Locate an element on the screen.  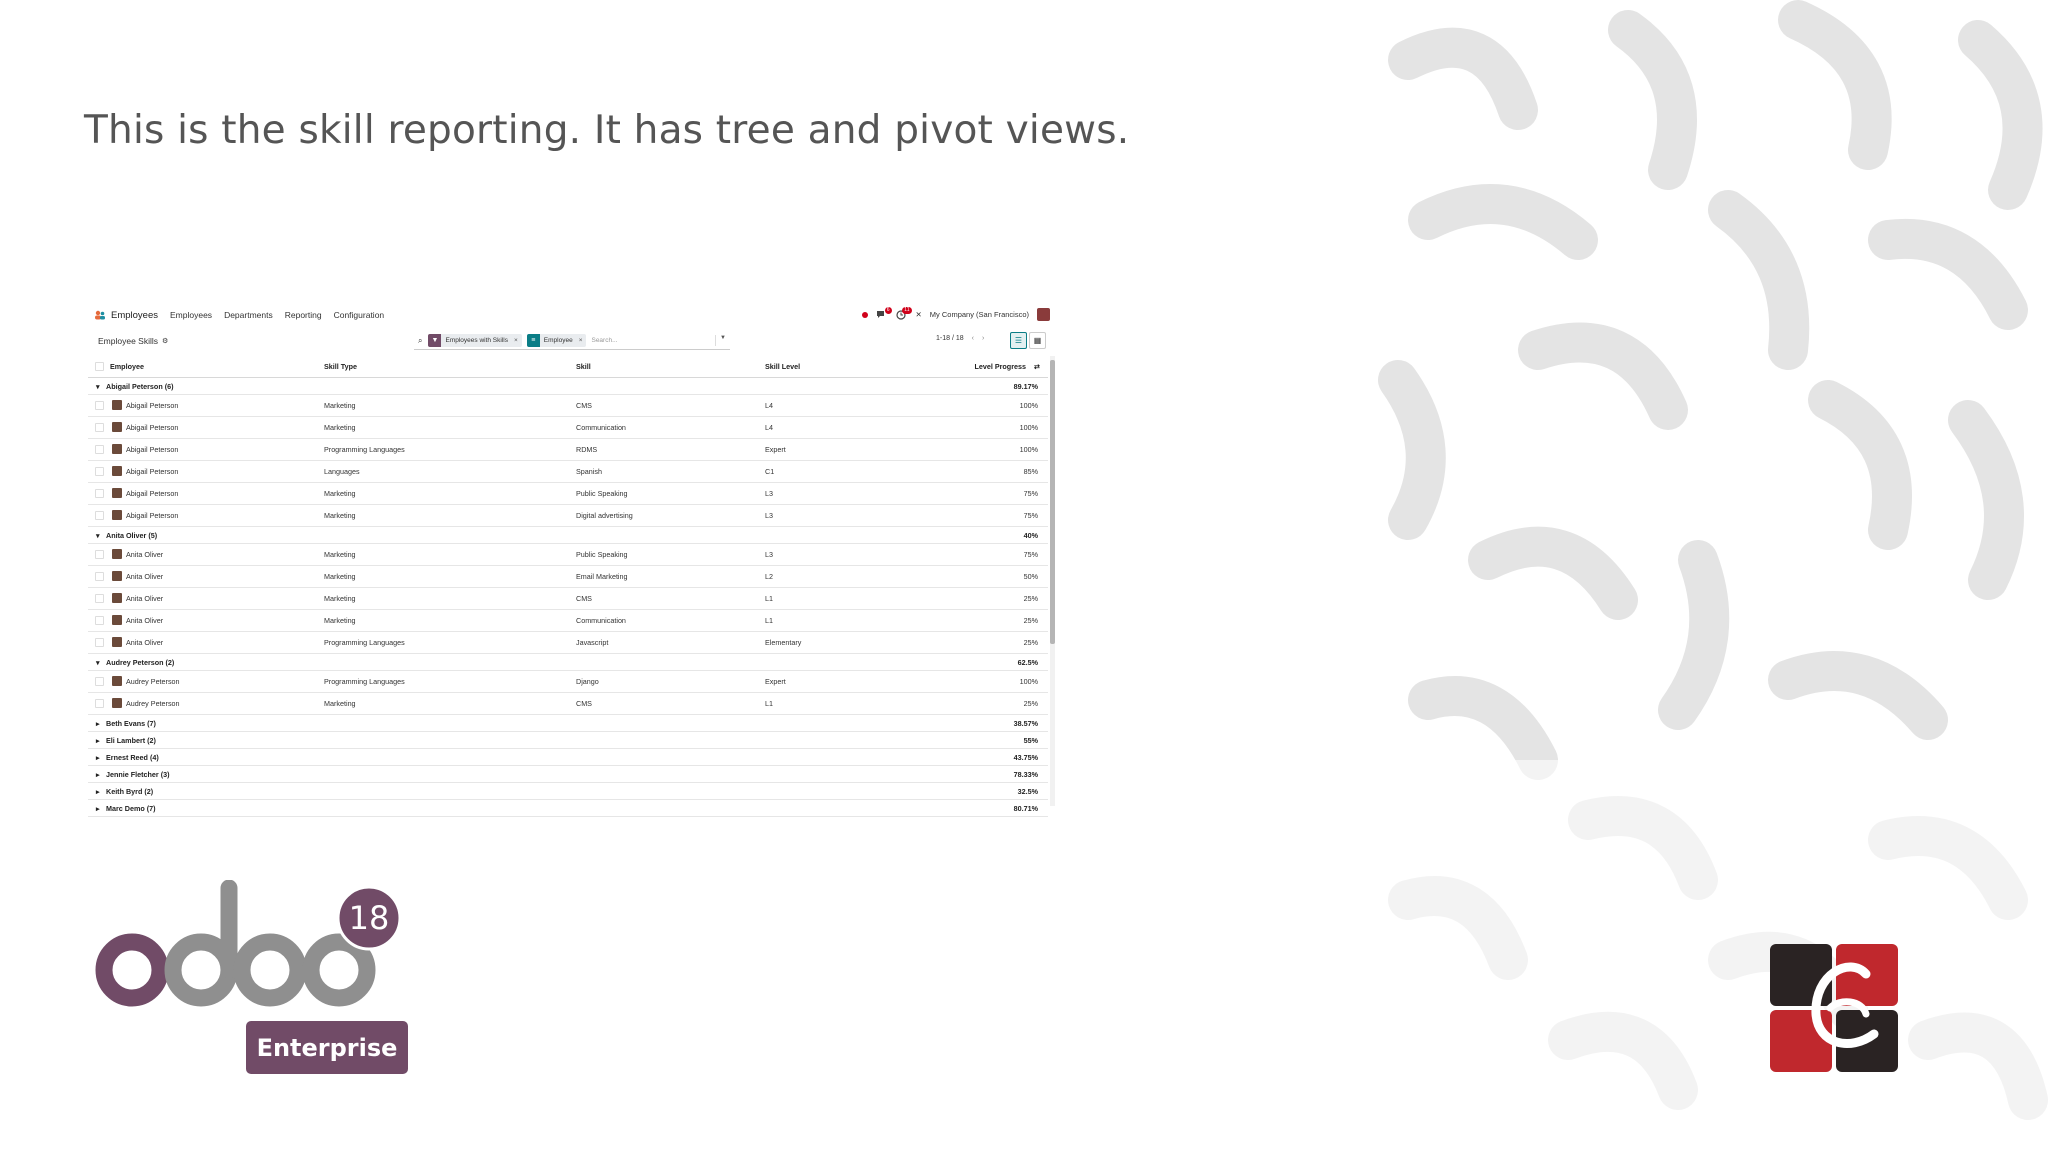
employee-cell: Anita Oliver is located at coordinates (145, 620).